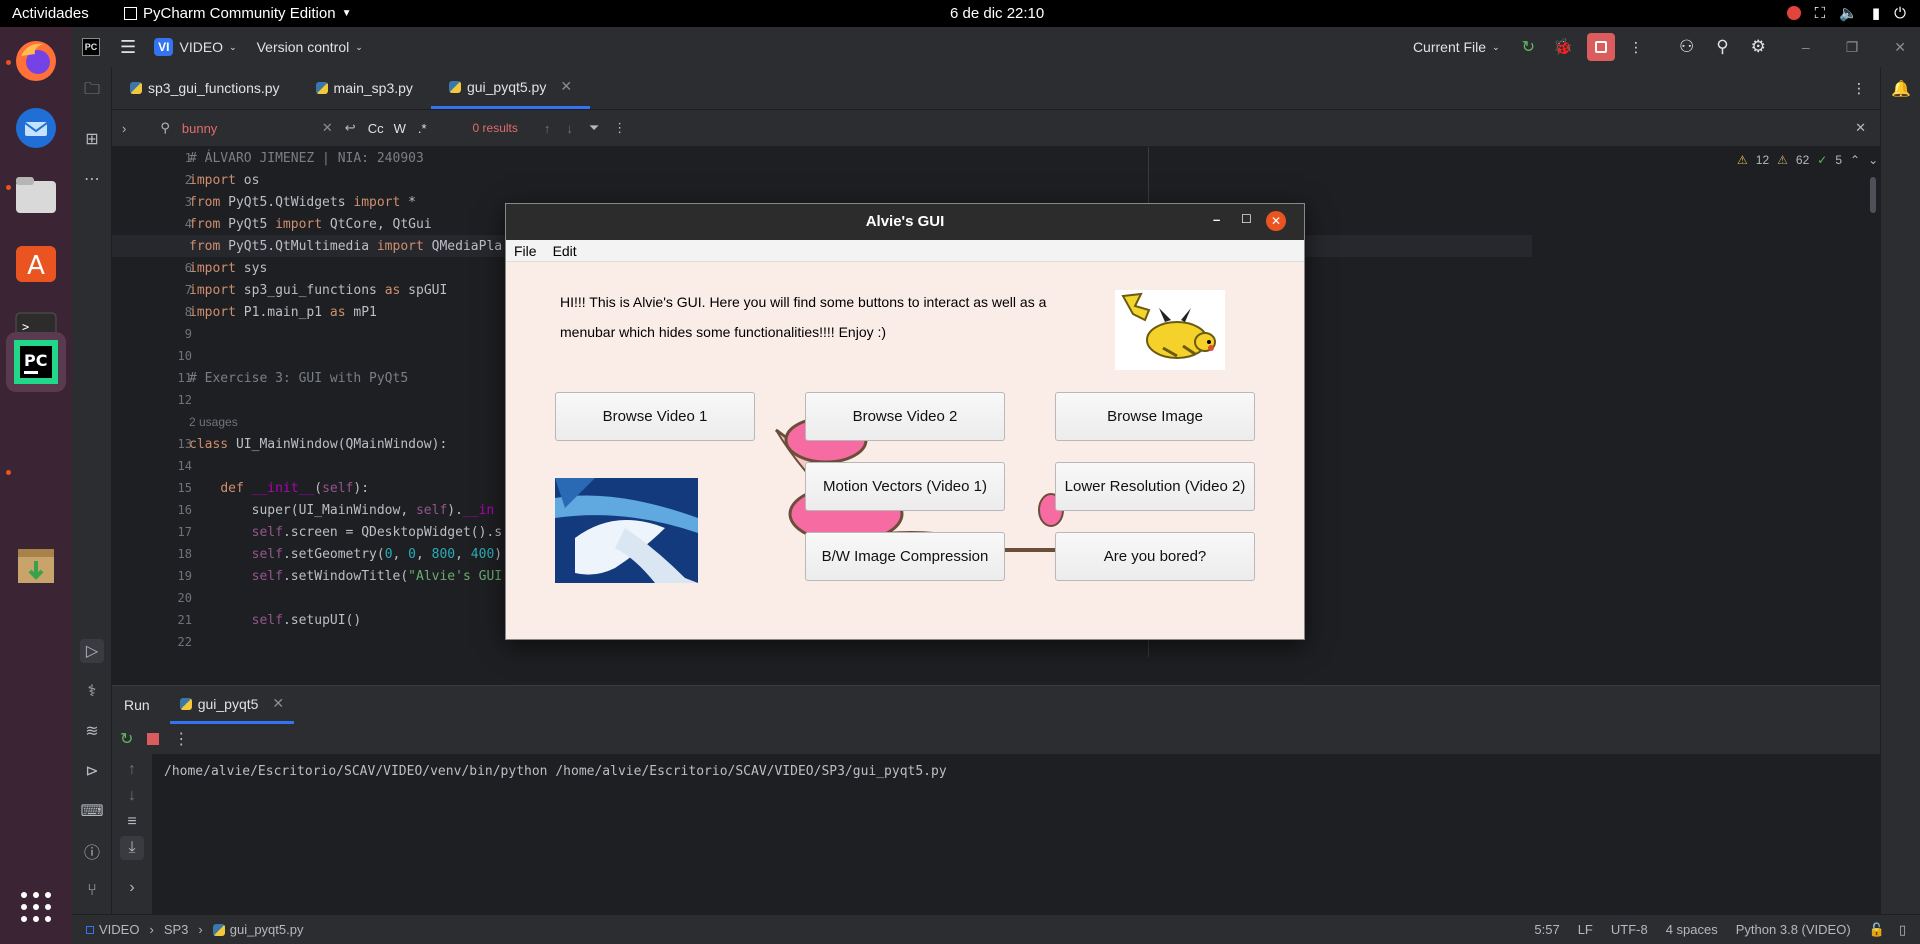 This screenshot has width=1920, height=944. I want to click on run-title: Run, so click(137, 705).